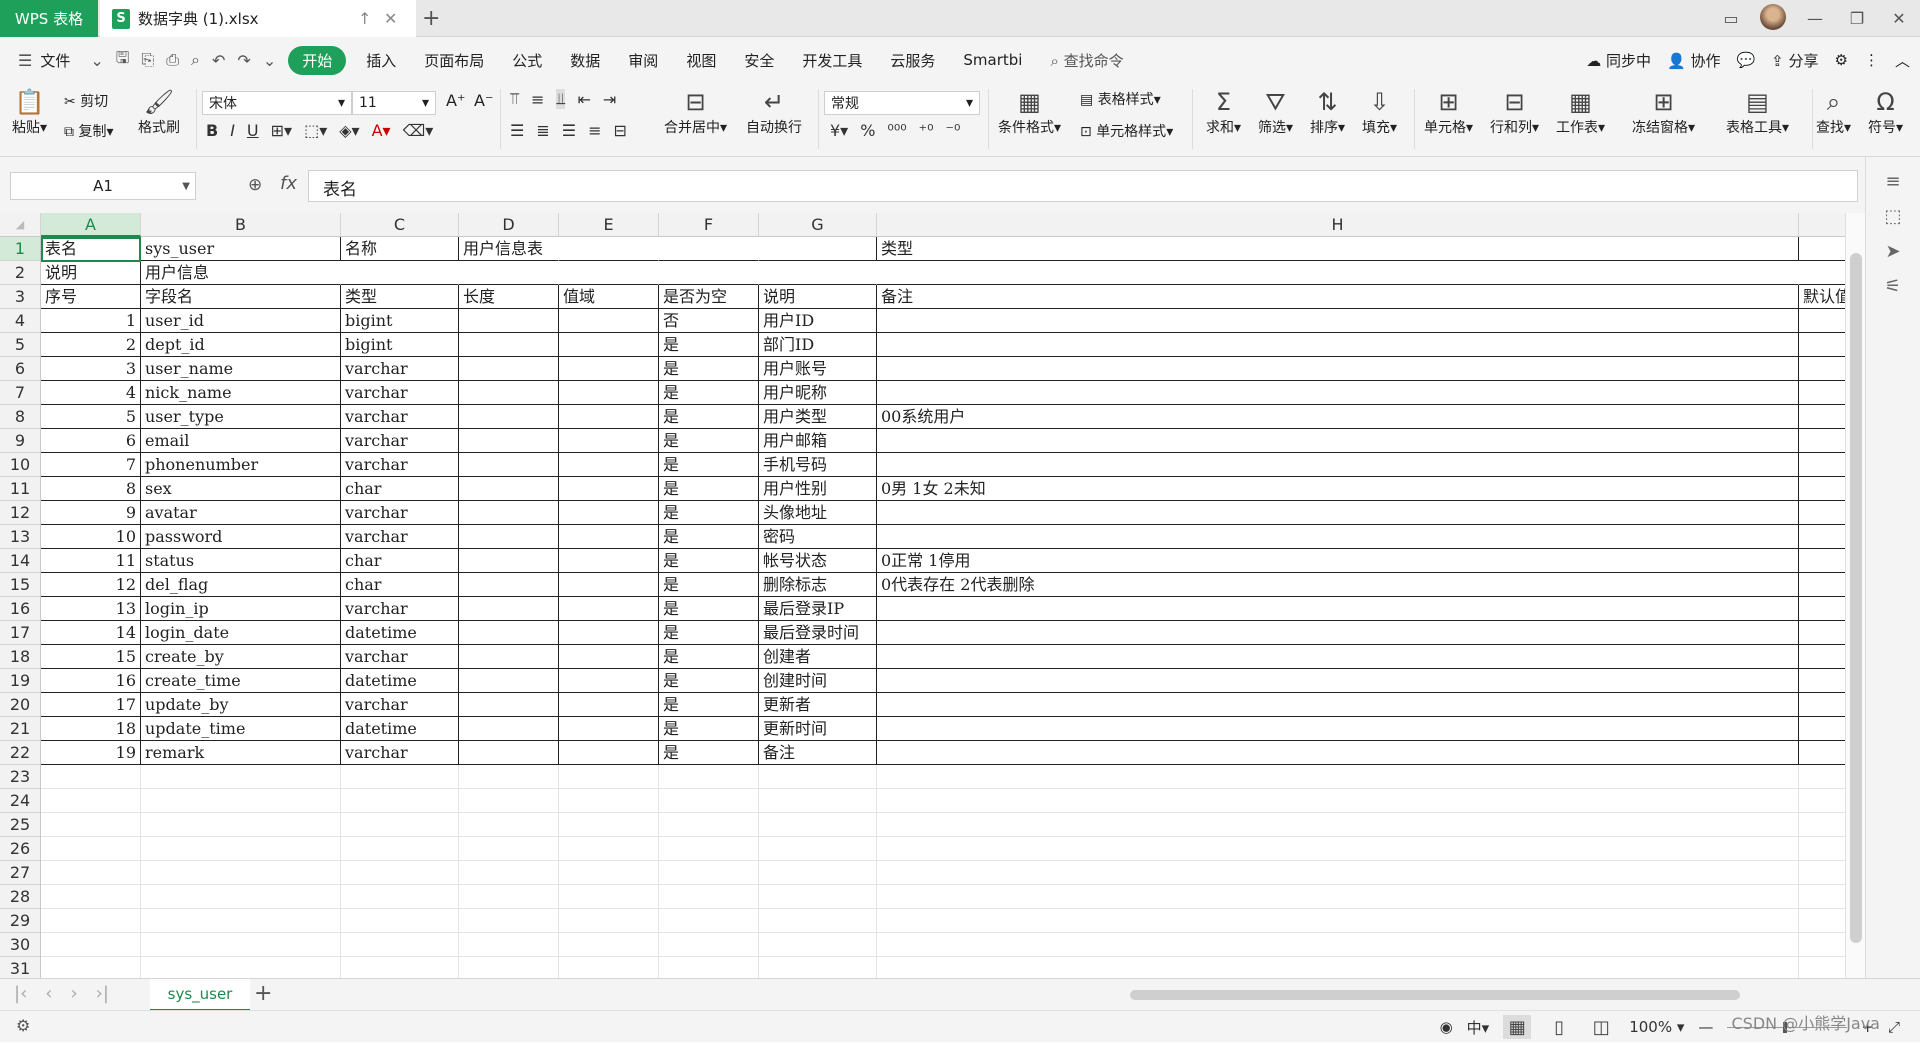  I want to click on cell: 3, so click(91, 369).